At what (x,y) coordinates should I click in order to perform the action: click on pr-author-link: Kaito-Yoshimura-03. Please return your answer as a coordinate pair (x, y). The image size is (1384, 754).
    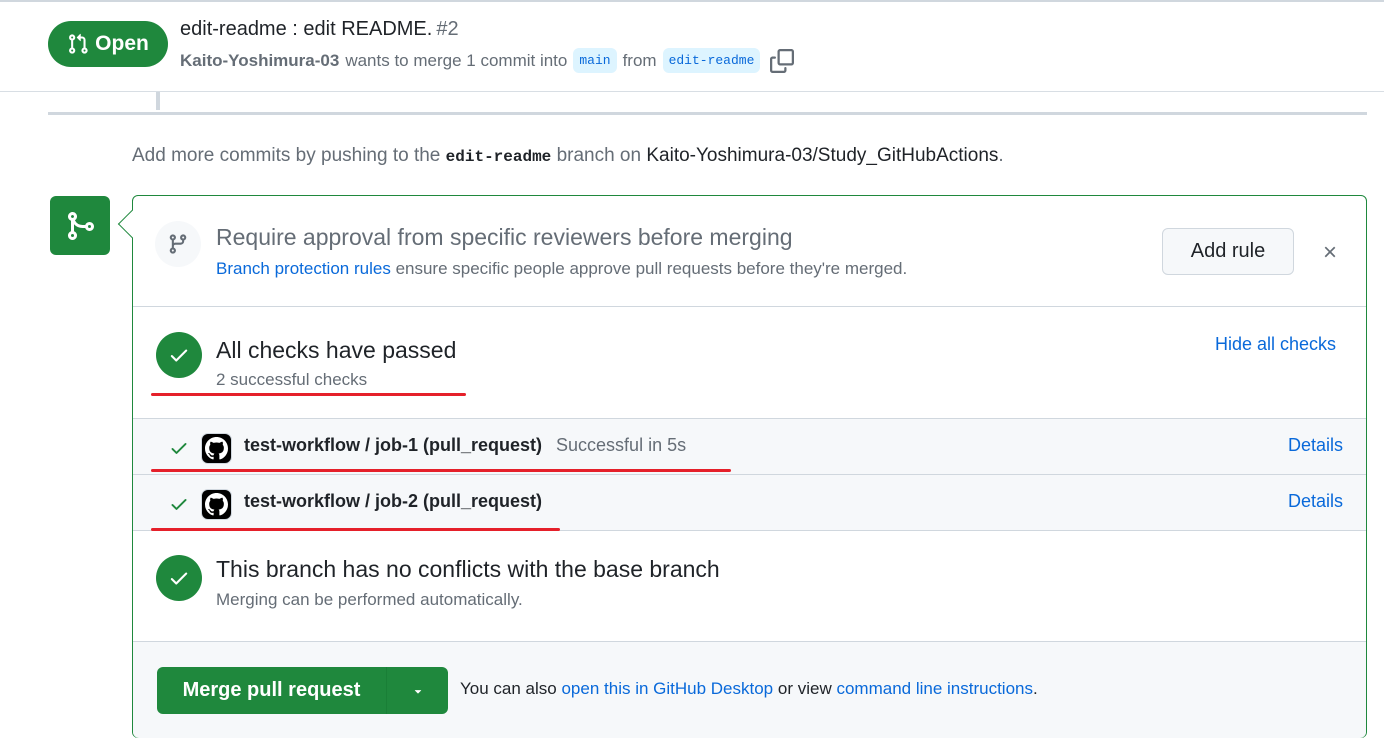
    Looking at the image, I should click on (259, 61).